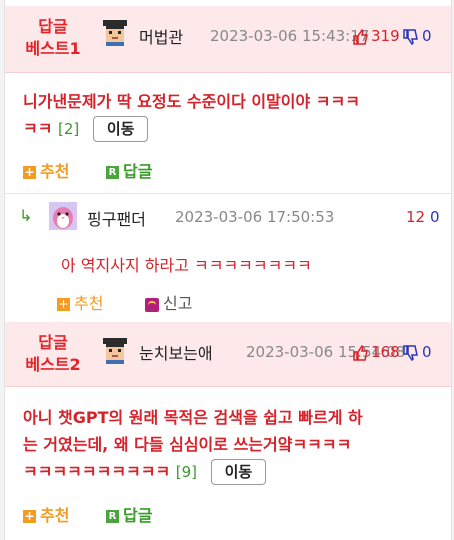  What do you see at coordinates (186, 472) in the screenshot?
I see `reply-count: [9]` at bounding box center [186, 472].